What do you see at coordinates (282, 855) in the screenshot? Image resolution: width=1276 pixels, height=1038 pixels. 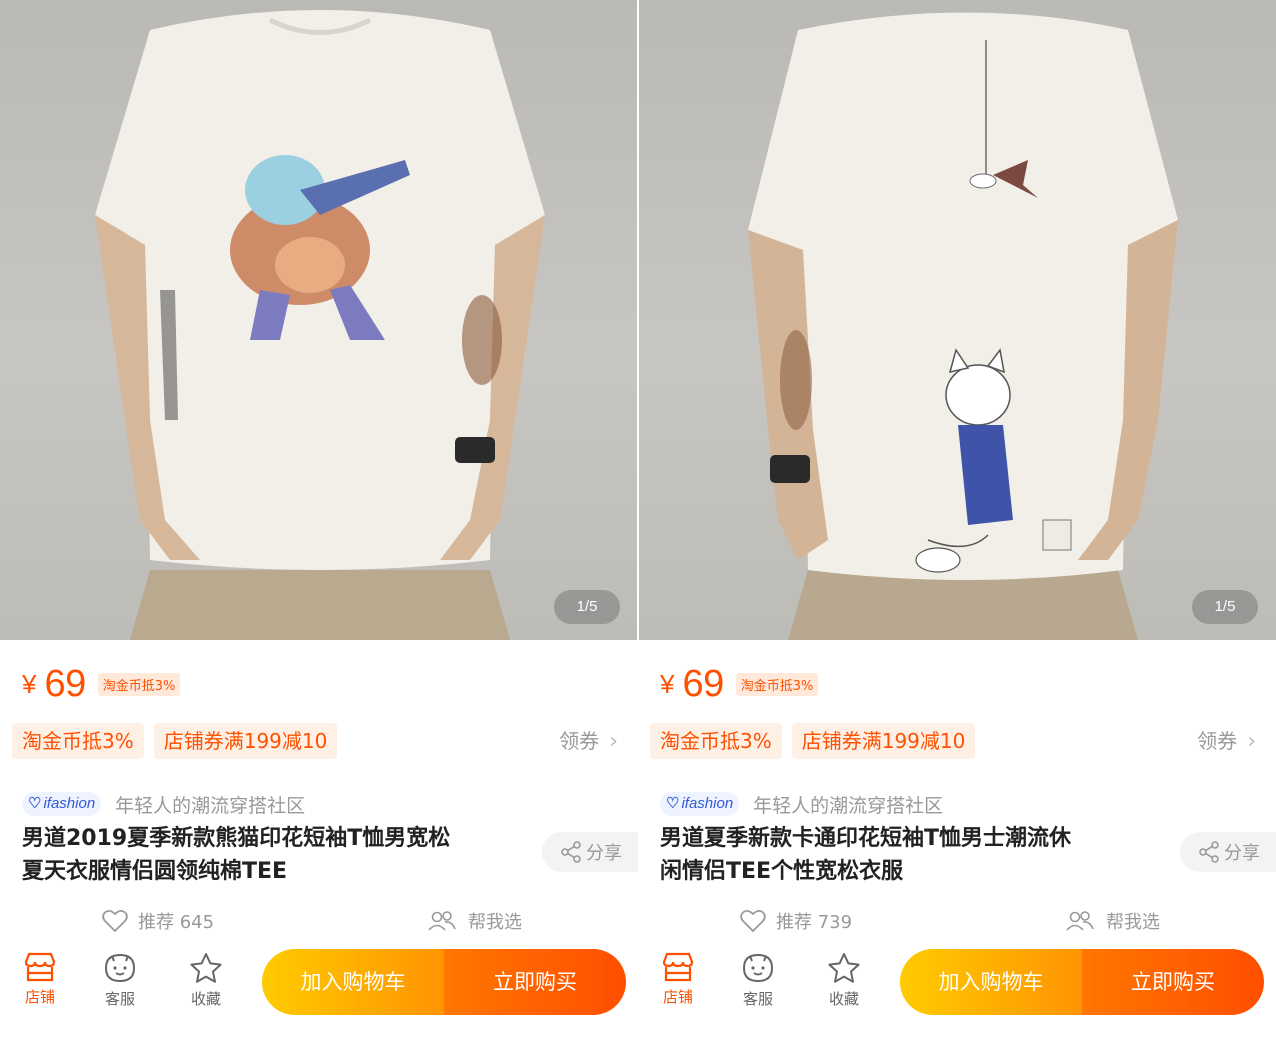 I see `product-title: 男道2019夏季新款熊猫印花短袖T恤男宽松 夏天衣服情侣圆领纯棉TEE` at bounding box center [282, 855].